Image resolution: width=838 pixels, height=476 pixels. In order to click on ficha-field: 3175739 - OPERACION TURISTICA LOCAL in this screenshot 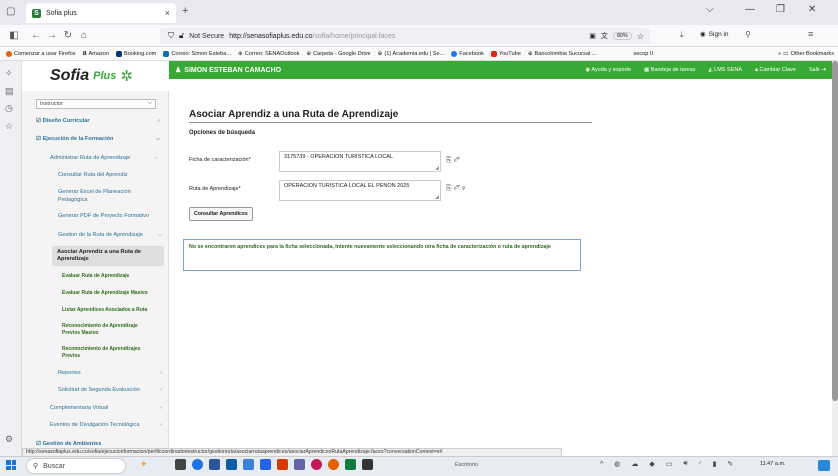, I will do `click(360, 161)`.